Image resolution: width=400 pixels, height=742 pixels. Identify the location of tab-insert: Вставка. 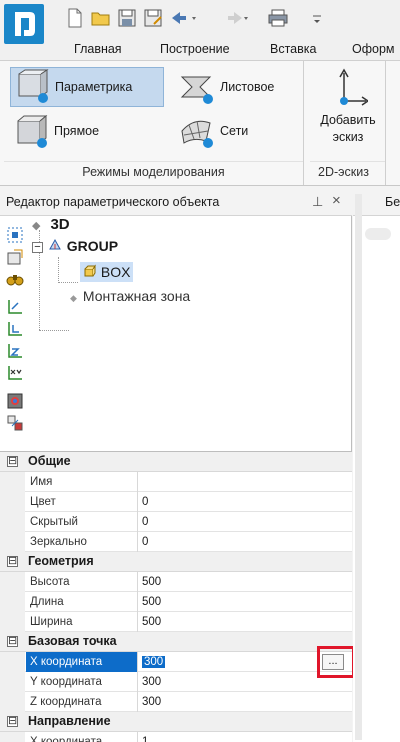
(293, 49).